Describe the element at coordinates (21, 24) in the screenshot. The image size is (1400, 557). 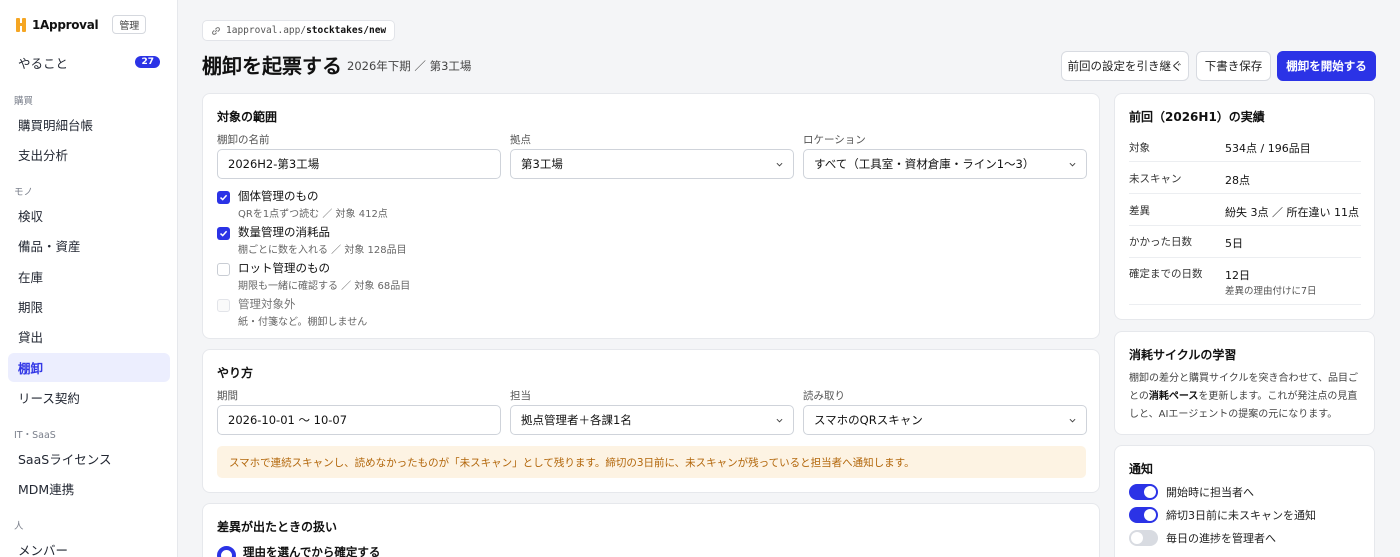
I see `logo-icon` at that location.